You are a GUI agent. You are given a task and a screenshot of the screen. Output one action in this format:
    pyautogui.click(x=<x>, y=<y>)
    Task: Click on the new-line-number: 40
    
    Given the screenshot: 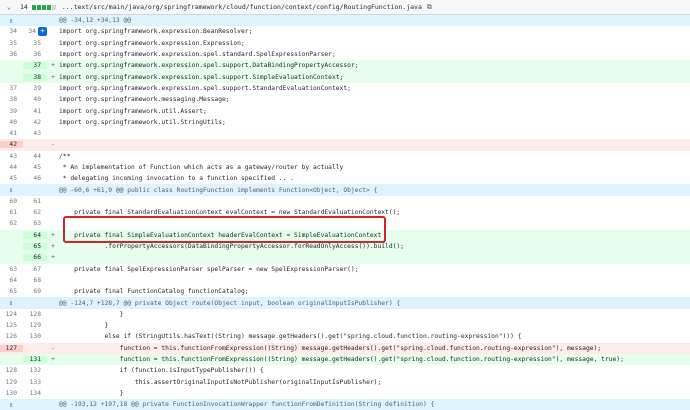 What is the action you would take?
    pyautogui.click(x=37, y=100)
    